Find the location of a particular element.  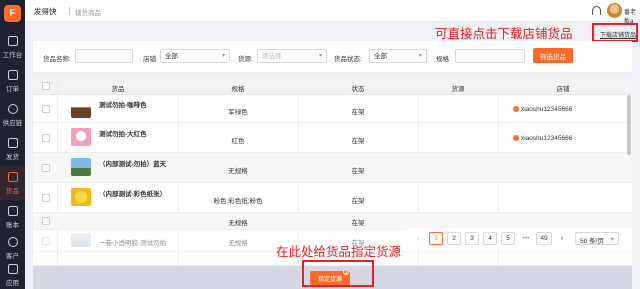

sidebar-item-orders: 订单 is located at coordinates (12, 81).